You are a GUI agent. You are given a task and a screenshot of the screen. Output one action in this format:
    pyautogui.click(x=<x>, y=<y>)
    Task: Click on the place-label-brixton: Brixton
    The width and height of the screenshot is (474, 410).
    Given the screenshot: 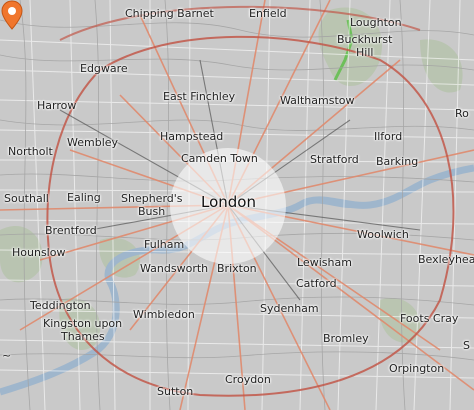 What is the action you would take?
    pyautogui.click(x=237, y=269)
    